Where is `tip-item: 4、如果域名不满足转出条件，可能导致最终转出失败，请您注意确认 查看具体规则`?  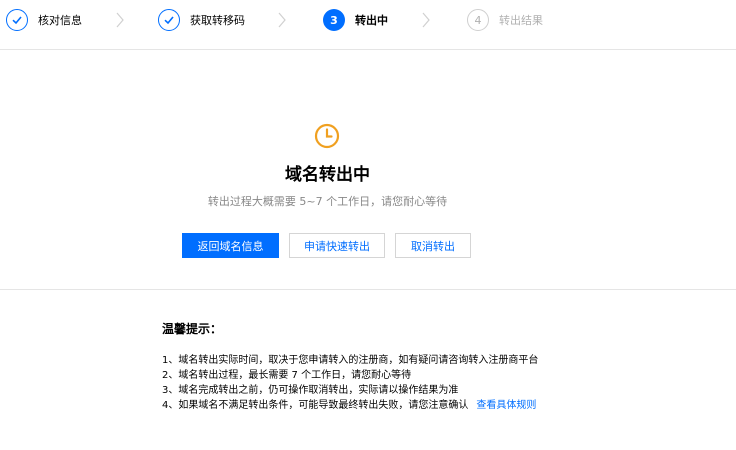
tip-item: 4、如果域名不满足转出条件，可能导致最终转出失败，请您注意确认 查看具体规则 is located at coordinates (442, 405).